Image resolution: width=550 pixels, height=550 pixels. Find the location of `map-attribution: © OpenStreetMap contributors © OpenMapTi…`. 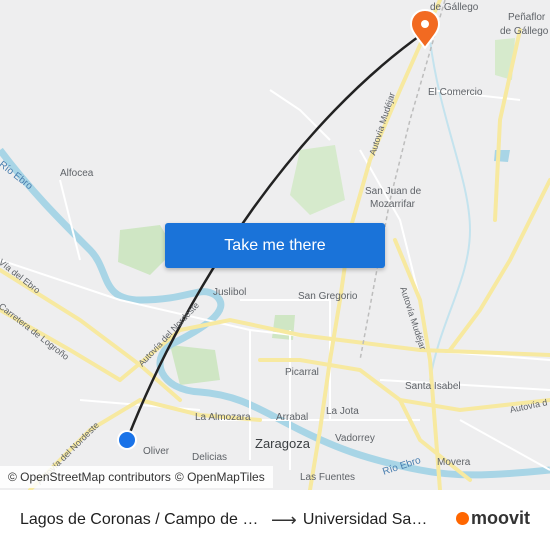

map-attribution: © OpenStreetMap contributors © OpenMapTi… is located at coordinates (136, 477).